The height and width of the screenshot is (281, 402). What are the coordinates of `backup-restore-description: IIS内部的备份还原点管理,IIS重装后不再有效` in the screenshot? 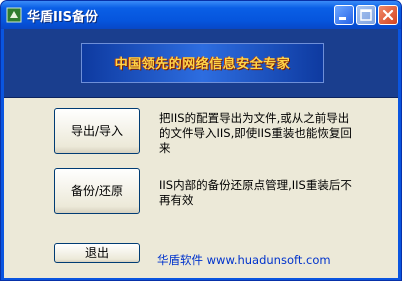 It's located at (255, 192).